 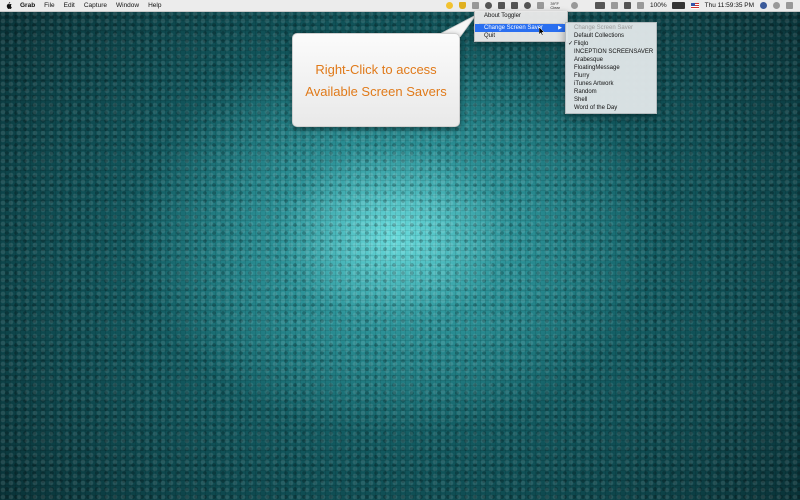 What do you see at coordinates (658, 5) in the screenshot?
I see `battery-percent: 100%` at bounding box center [658, 5].